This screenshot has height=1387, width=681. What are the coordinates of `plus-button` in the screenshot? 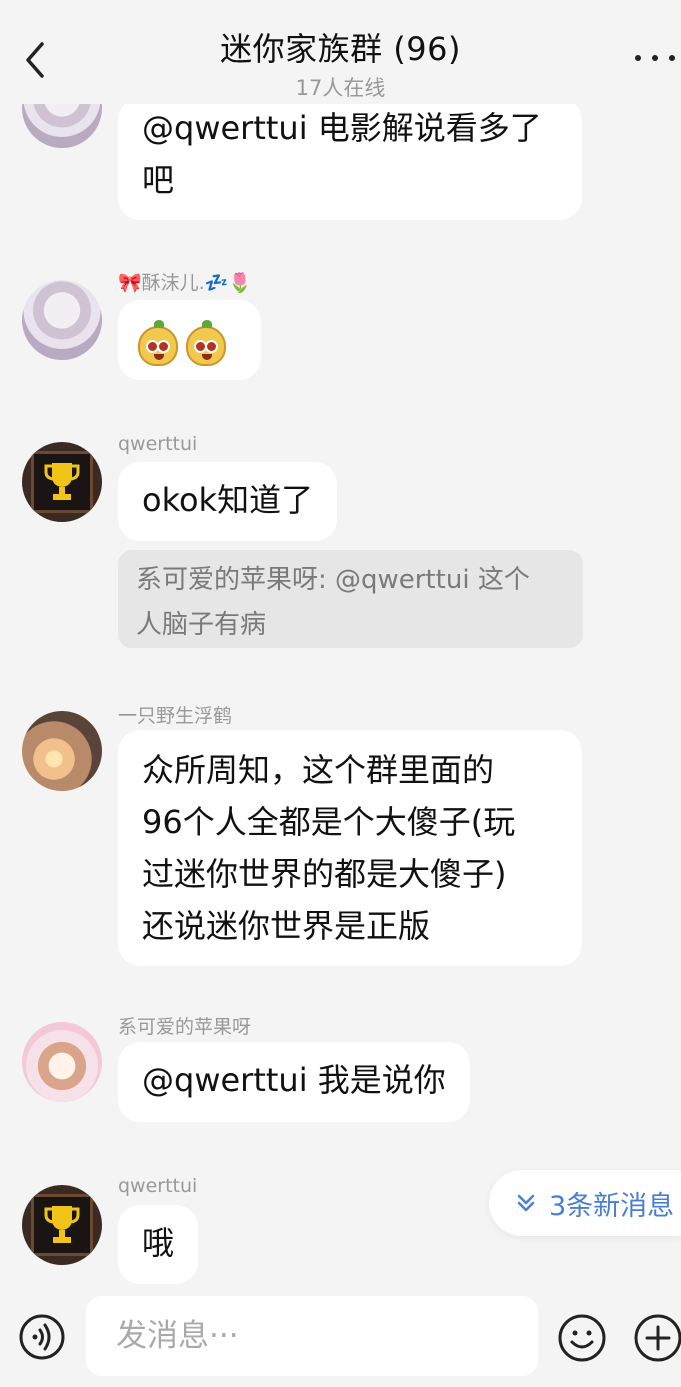 It's located at (657, 1338).